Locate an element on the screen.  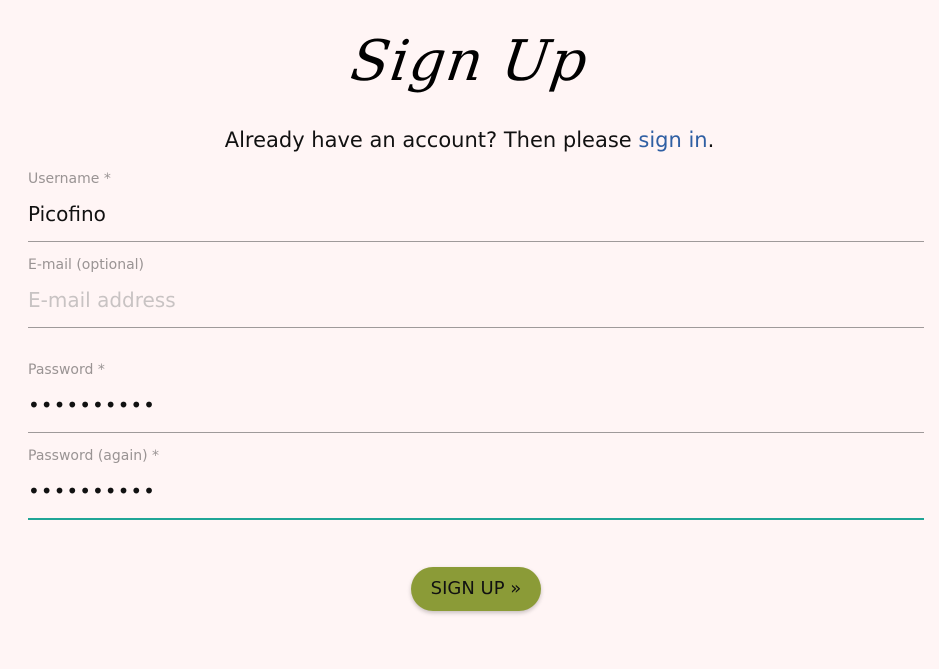
sign-up-button: SIGN UP » is located at coordinates (476, 589).